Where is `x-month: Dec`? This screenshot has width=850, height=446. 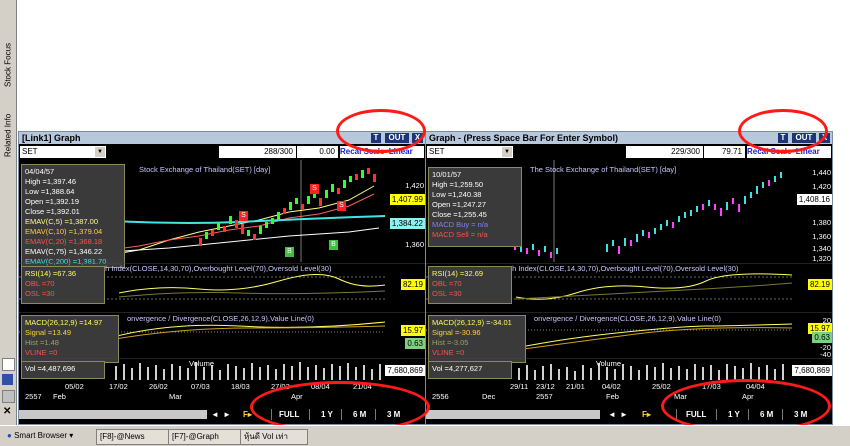
x-month: Dec is located at coordinates (489, 396).